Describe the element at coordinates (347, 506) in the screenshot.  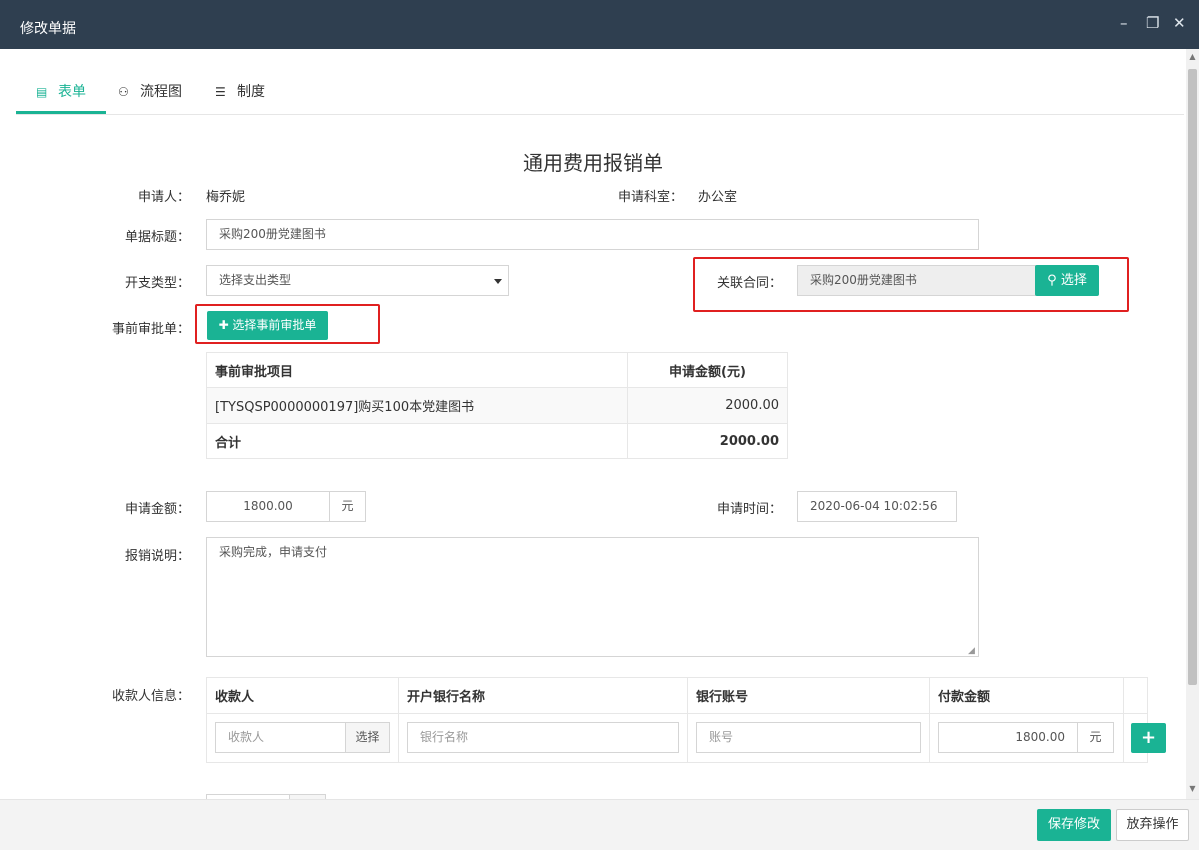
I see `amount-unit: 元` at that location.